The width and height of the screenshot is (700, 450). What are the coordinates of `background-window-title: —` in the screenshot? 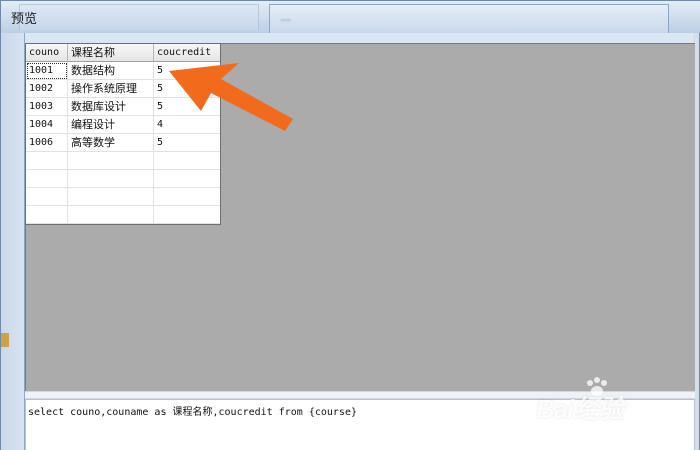 It's located at (285, 19).